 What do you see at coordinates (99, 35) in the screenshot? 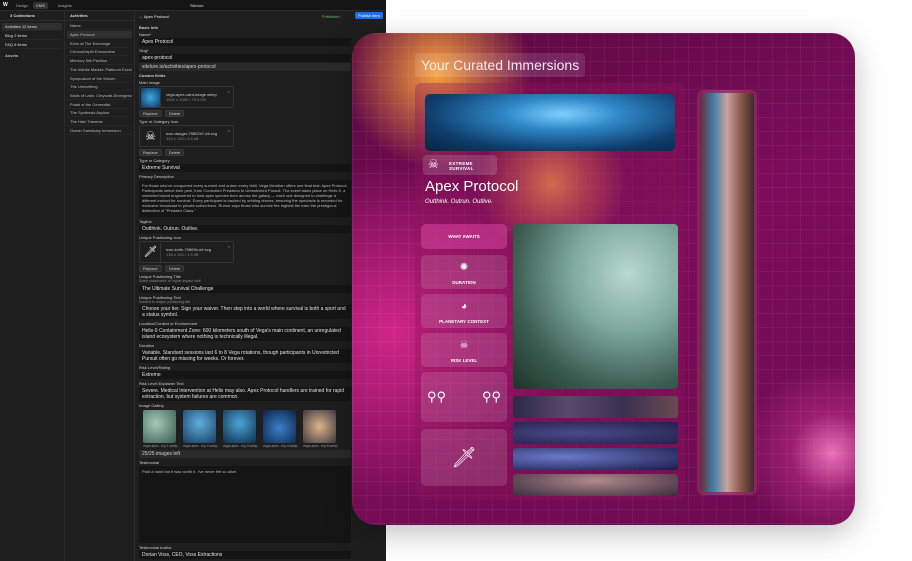
I see `activity-item: Apex Protocol` at bounding box center [99, 35].